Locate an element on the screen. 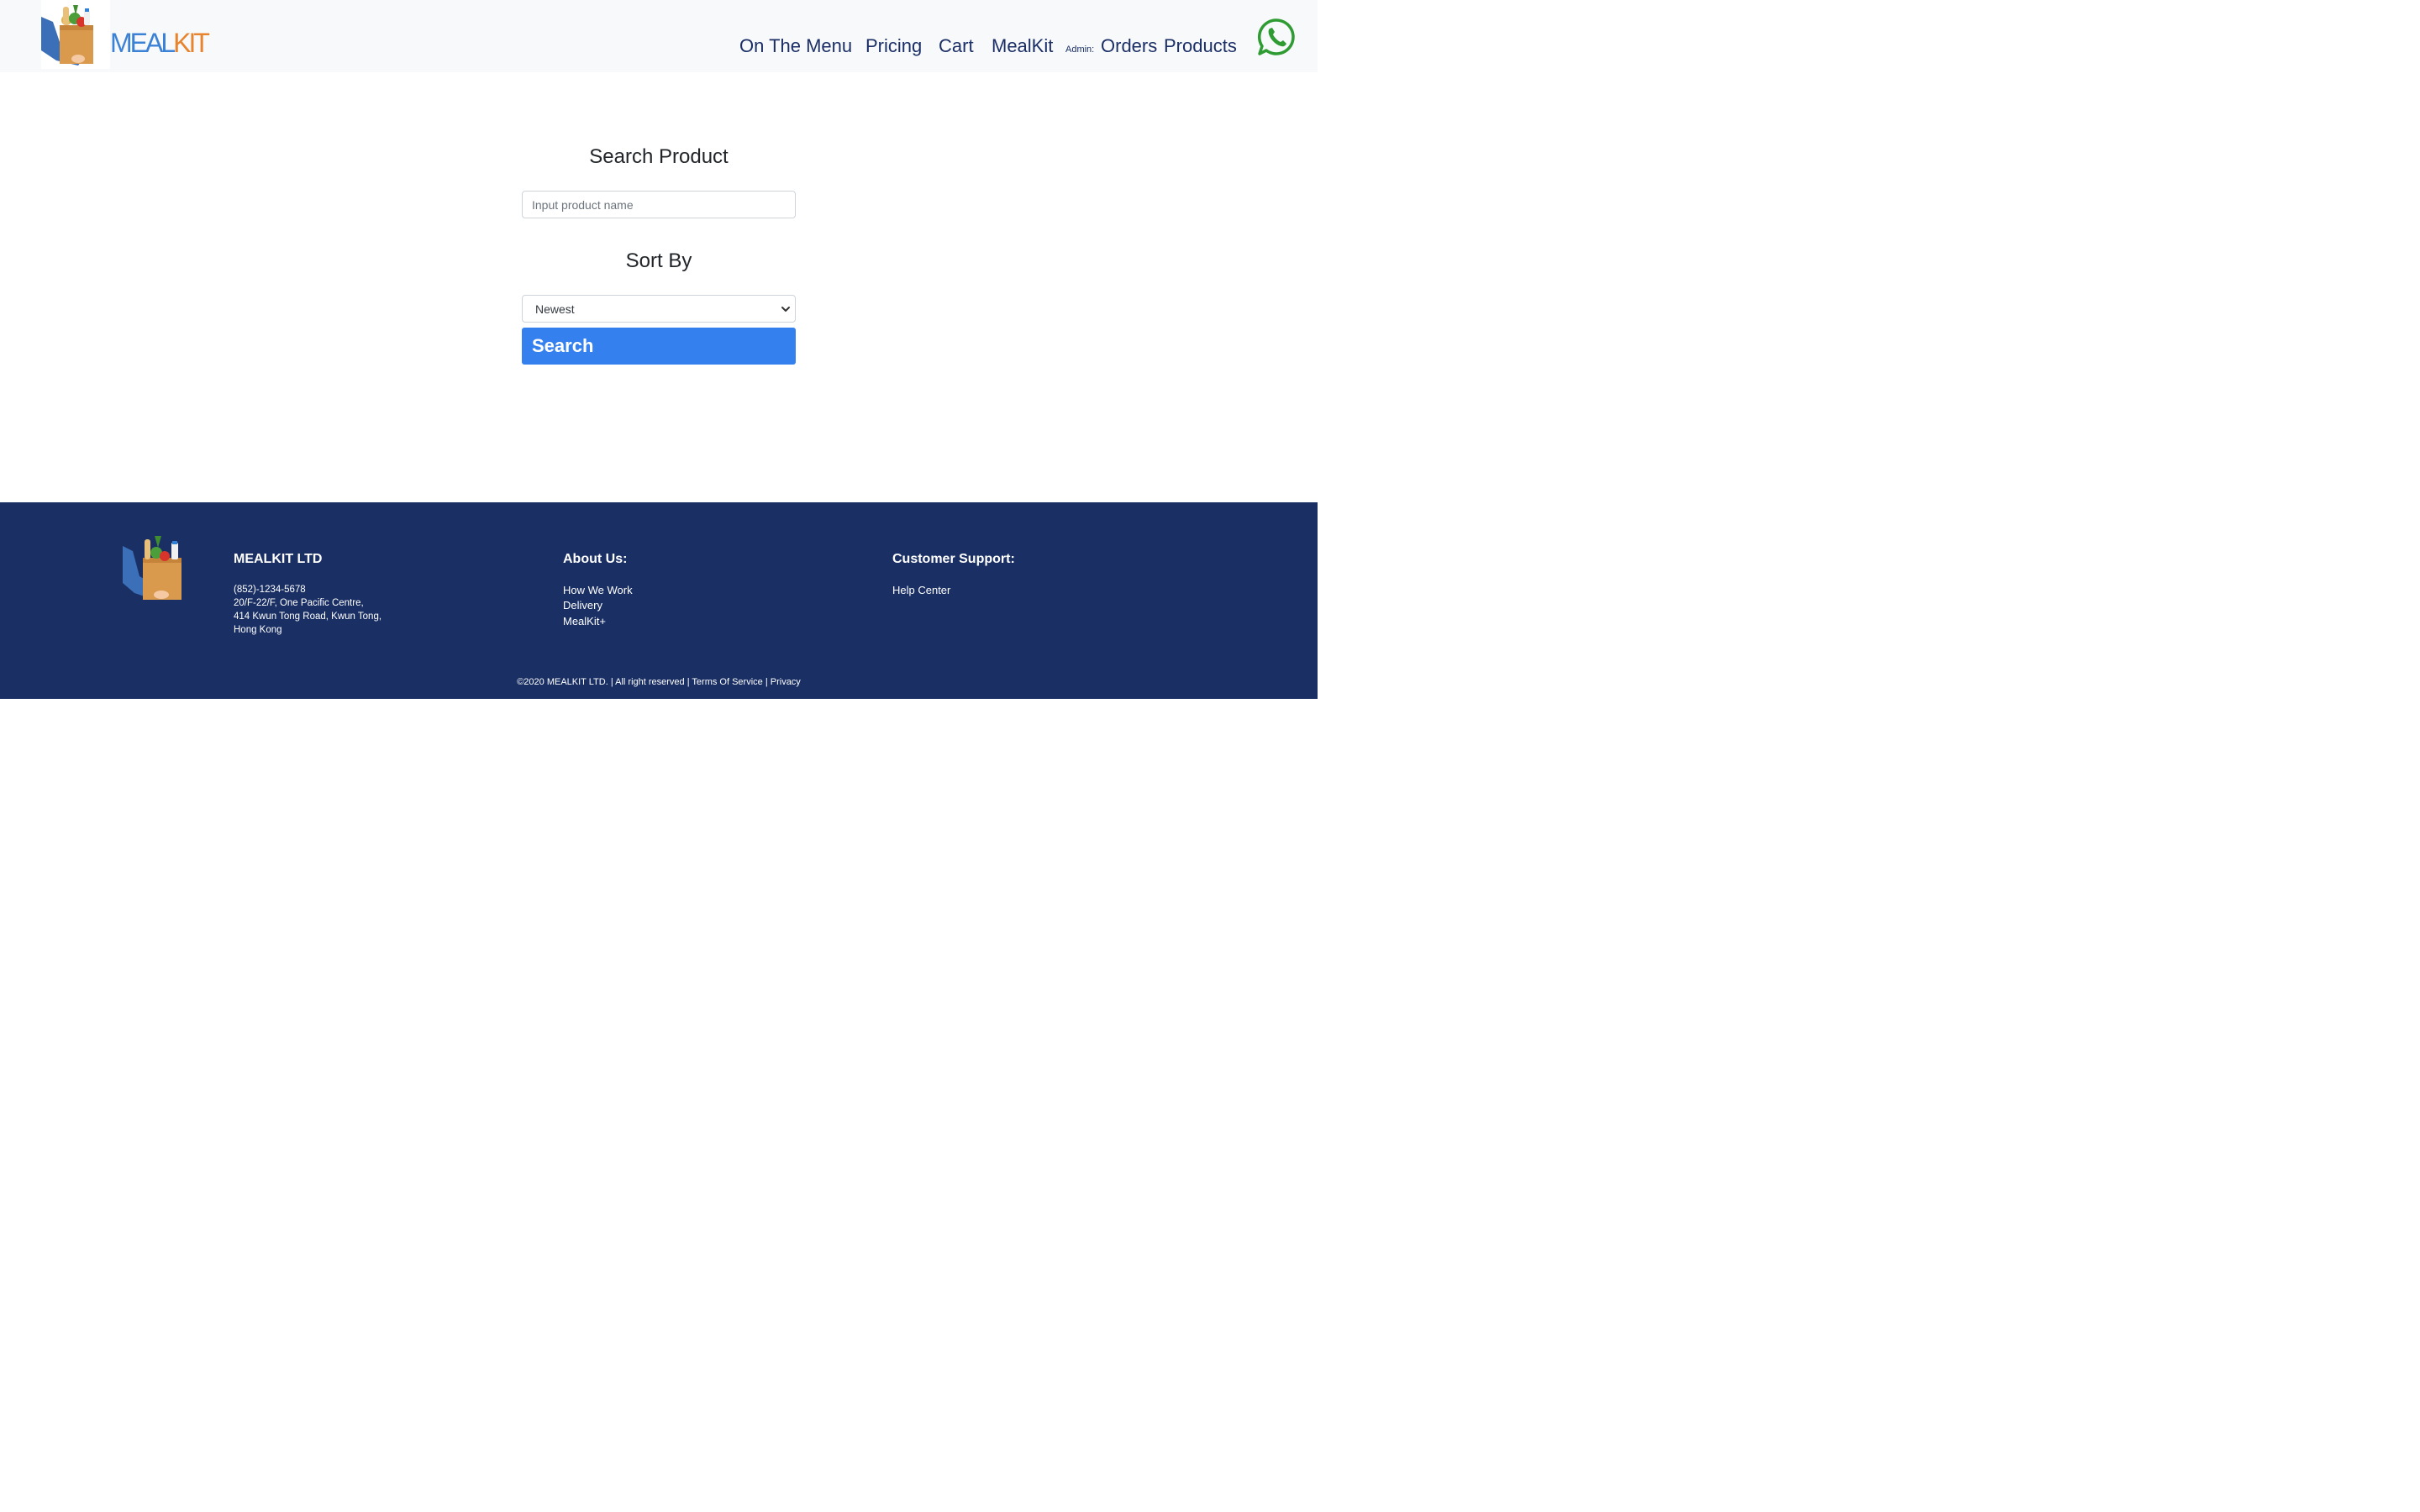 The height and width of the screenshot is (1512, 2420). footer-phone: (852)-1234-5678 is located at coordinates (270, 590).